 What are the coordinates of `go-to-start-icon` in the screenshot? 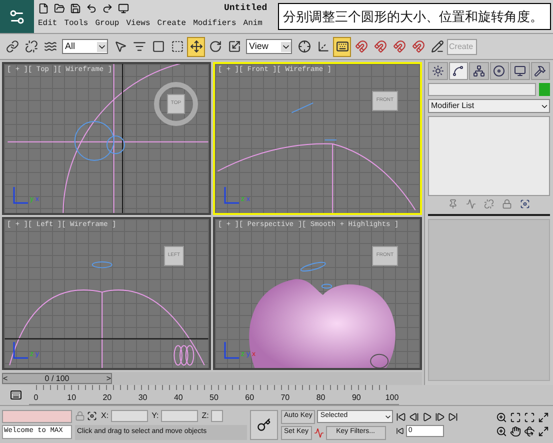 It's located at (401, 417).